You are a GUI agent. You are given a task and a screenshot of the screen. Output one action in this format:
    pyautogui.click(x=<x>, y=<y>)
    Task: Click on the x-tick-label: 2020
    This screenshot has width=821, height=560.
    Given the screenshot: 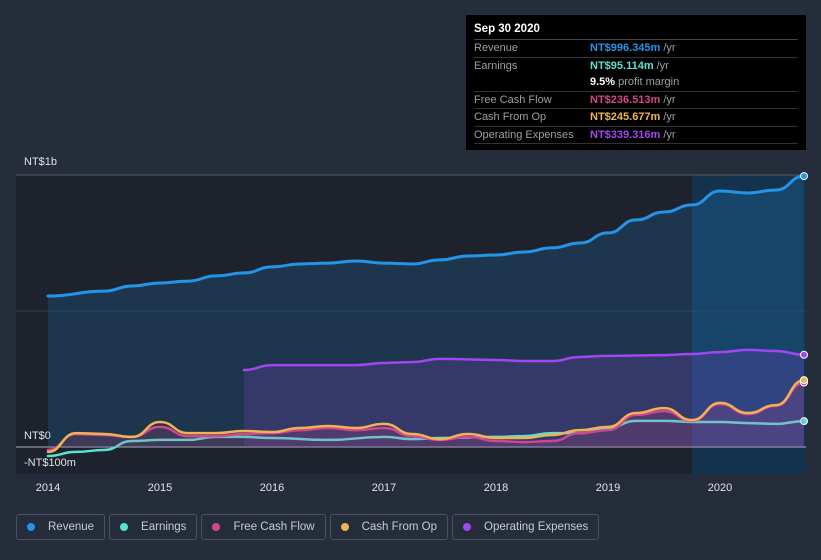 What is the action you would take?
    pyautogui.click(x=720, y=488)
    